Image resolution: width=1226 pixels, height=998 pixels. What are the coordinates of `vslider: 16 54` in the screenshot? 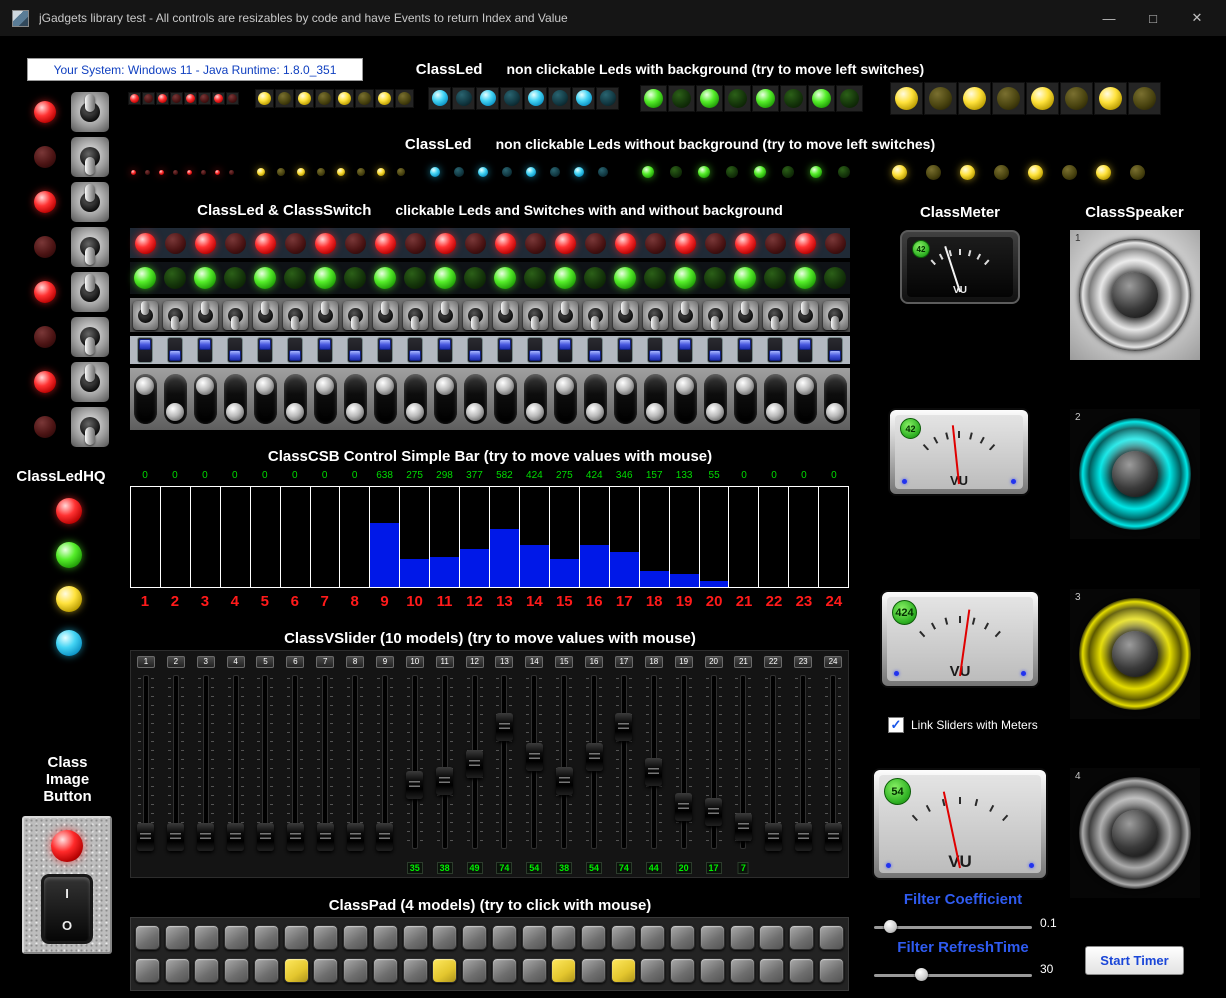 It's located at (594, 764).